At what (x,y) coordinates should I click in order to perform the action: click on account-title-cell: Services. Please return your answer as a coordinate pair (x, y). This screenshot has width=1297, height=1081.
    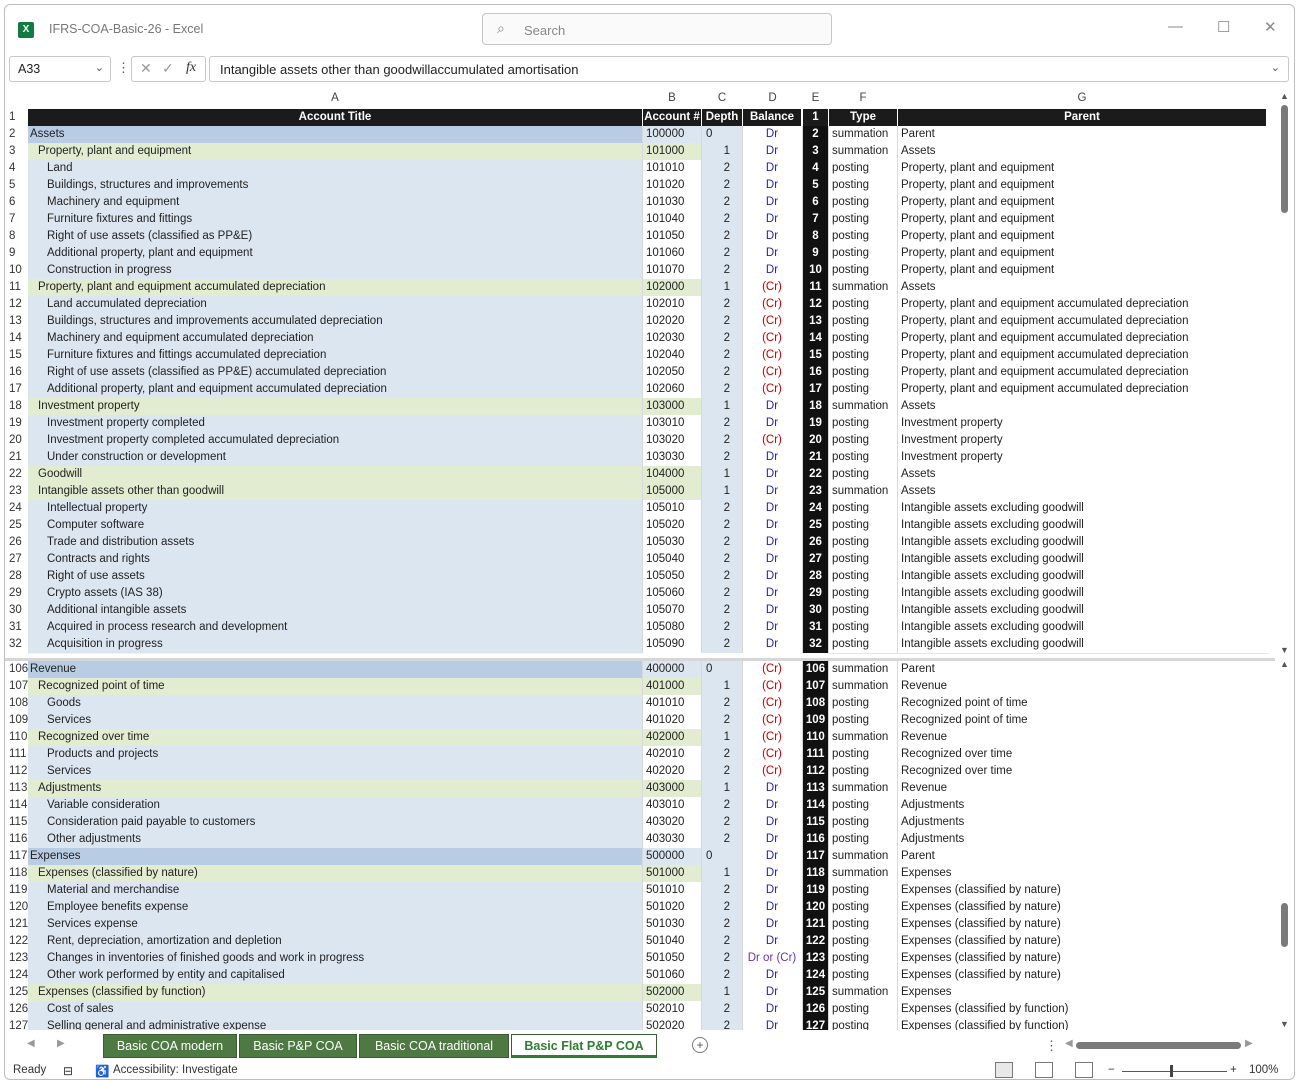
    Looking at the image, I should click on (335, 772).